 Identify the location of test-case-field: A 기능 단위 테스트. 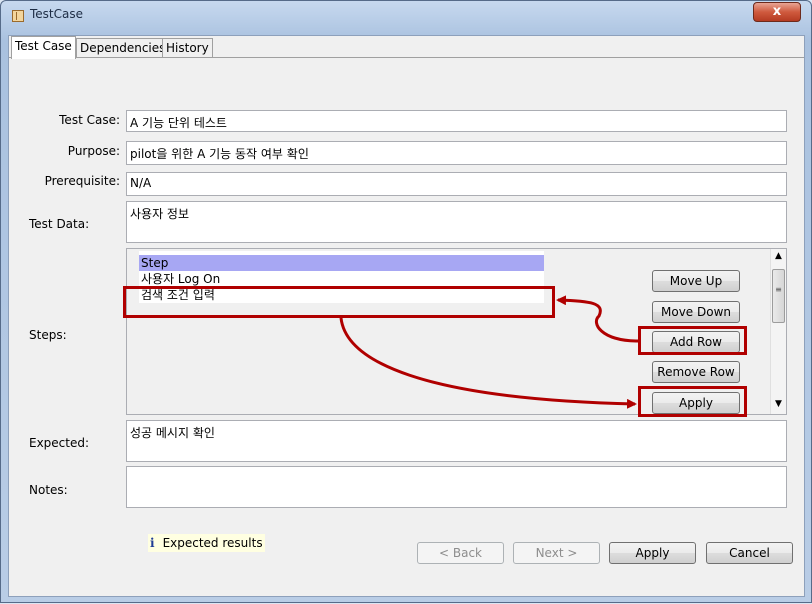
(456, 121).